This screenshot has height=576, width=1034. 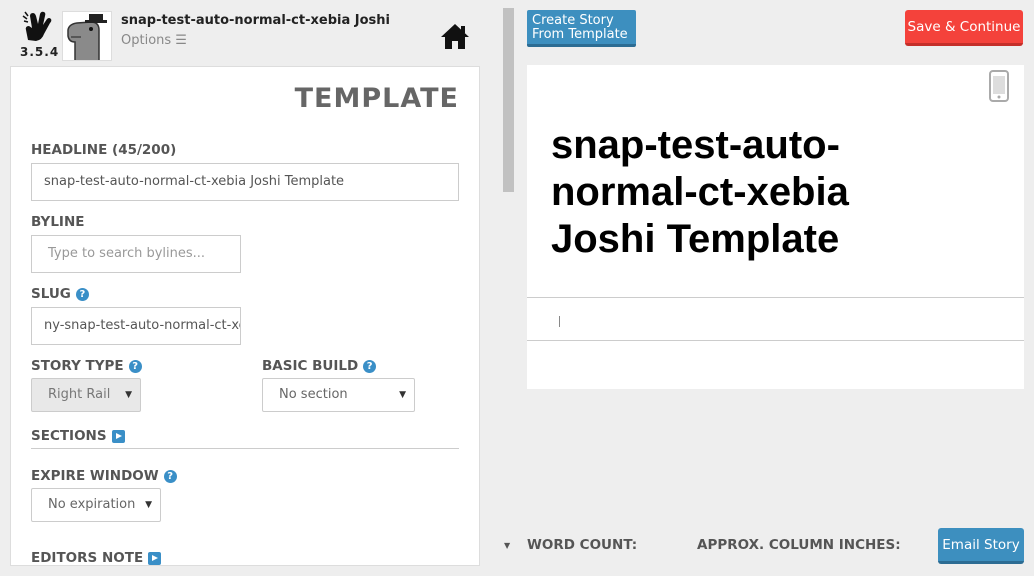 I want to click on scrollbar-thumb, so click(x=508, y=100).